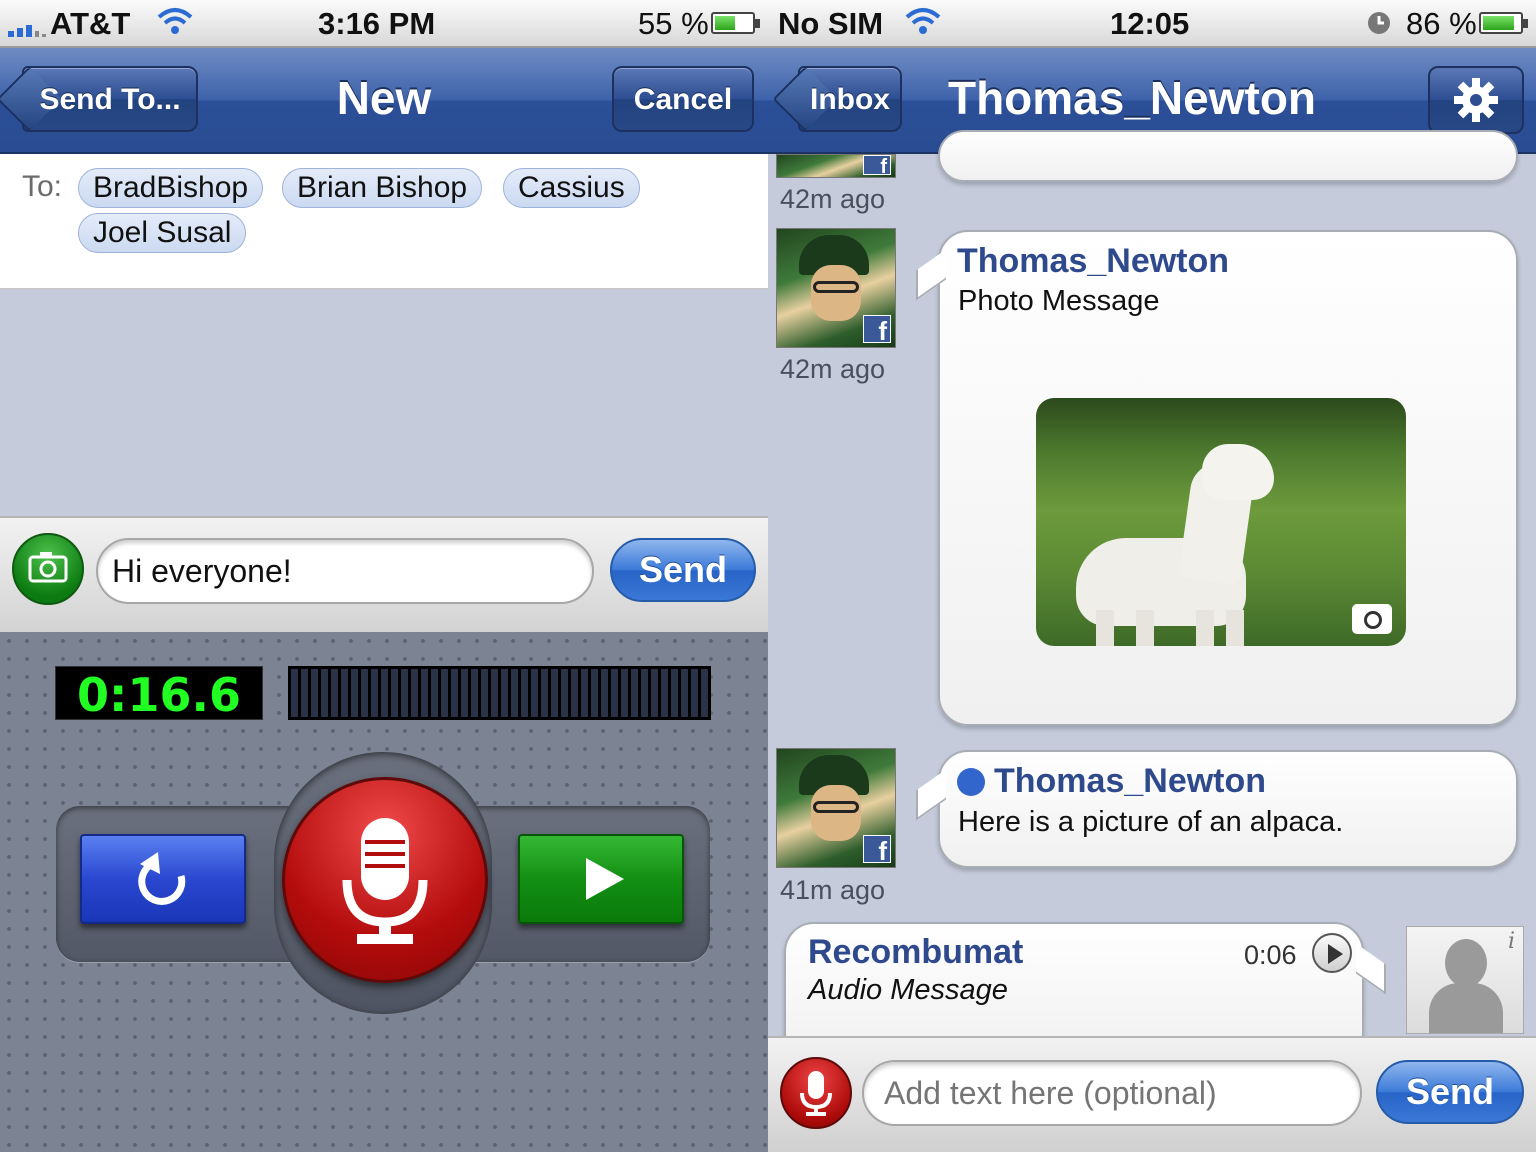 The image size is (1536, 1152). I want to click on message-text: Photo Message, so click(1059, 301).